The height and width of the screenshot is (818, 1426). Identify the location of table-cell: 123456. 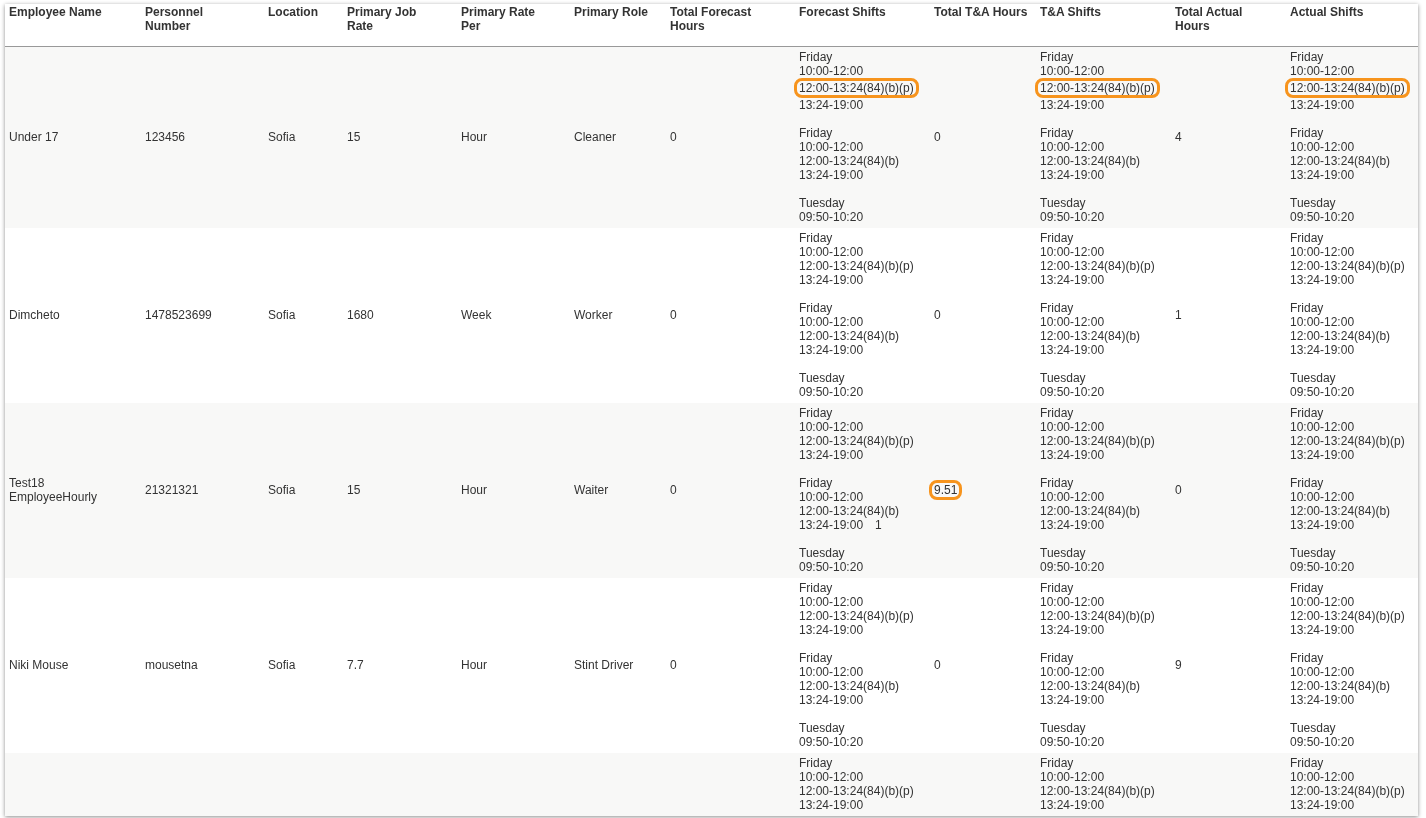
(165, 137).